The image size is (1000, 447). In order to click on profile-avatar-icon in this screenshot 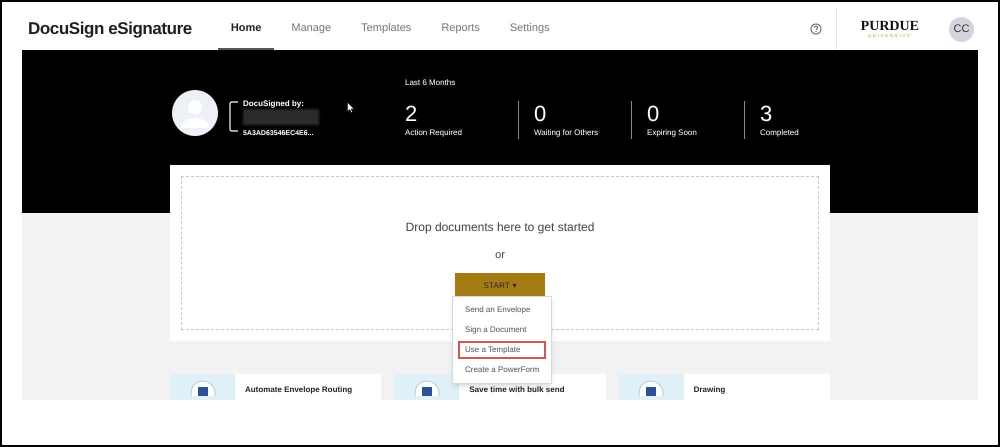, I will do `click(195, 113)`.